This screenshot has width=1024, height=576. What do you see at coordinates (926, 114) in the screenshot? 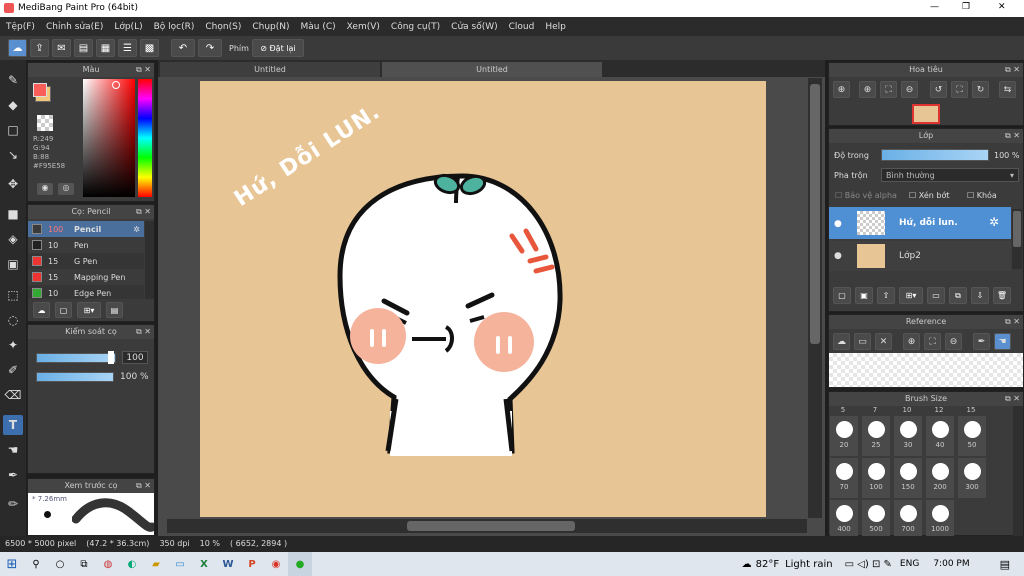
I see `navigator-thumbnail` at bounding box center [926, 114].